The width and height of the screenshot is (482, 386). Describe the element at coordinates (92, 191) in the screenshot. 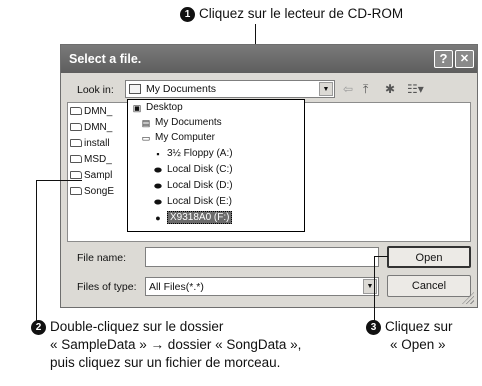

I see `list-item-songdata: SongE` at that location.